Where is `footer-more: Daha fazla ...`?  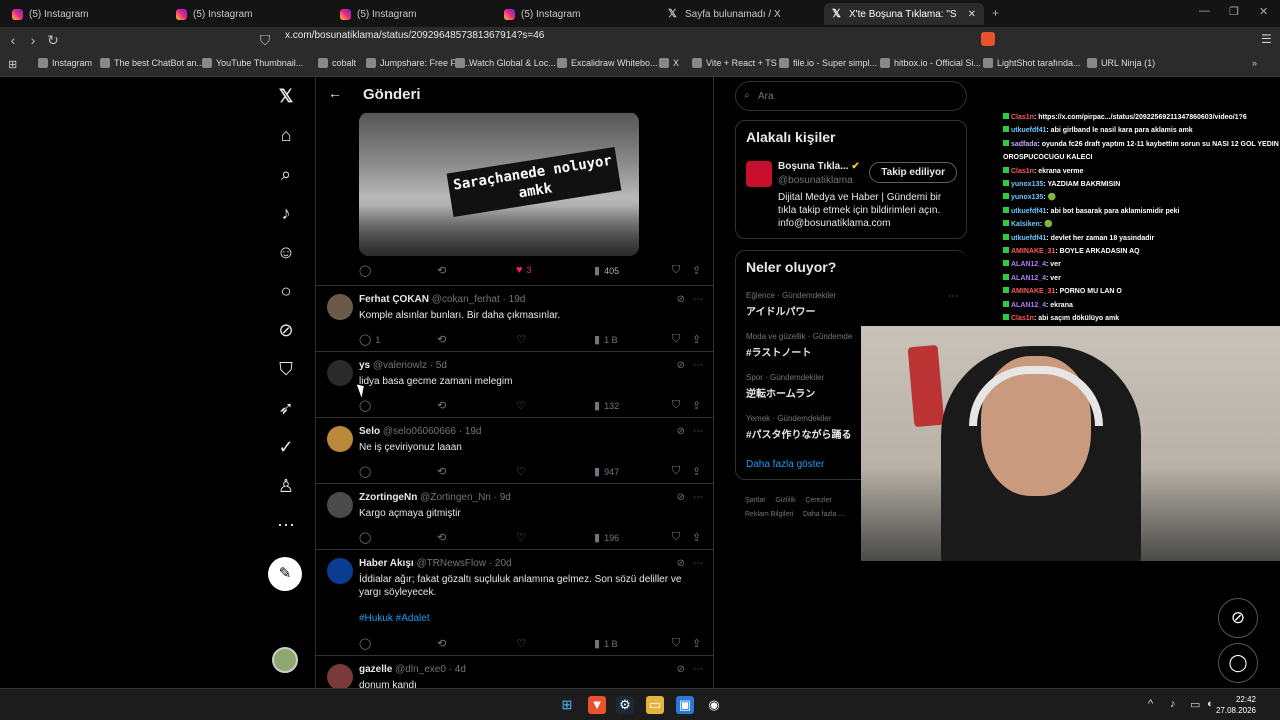
footer-more: Daha fazla ... is located at coordinates (823, 514).